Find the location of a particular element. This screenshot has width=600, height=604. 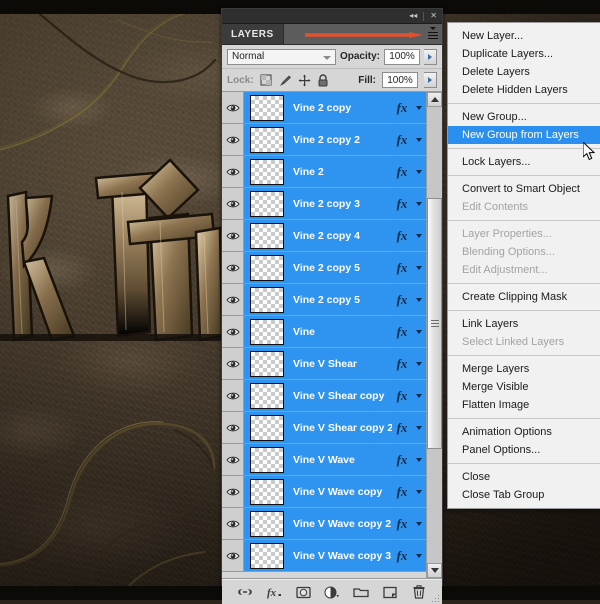

table-row: Vine V Wave fx is located at coordinates (324, 460).